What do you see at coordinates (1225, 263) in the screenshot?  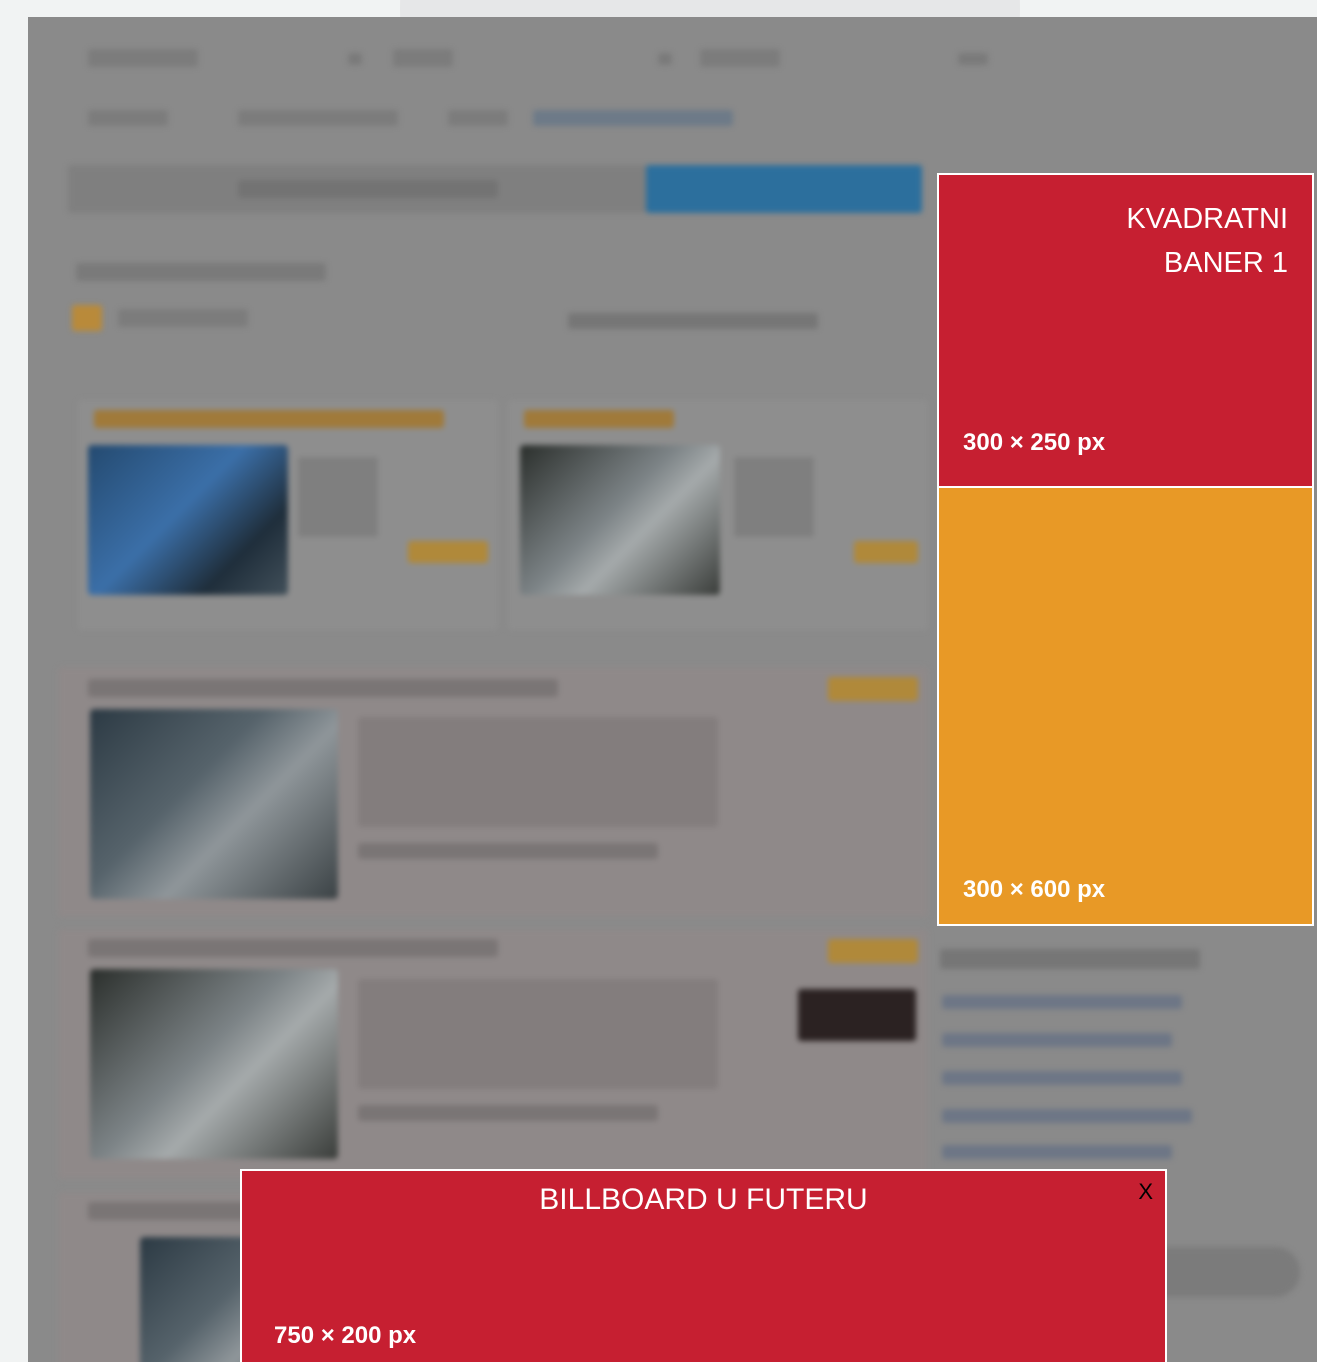 I see `ad-square-title-line2: BANER 1` at bounding box center [1225, 263].